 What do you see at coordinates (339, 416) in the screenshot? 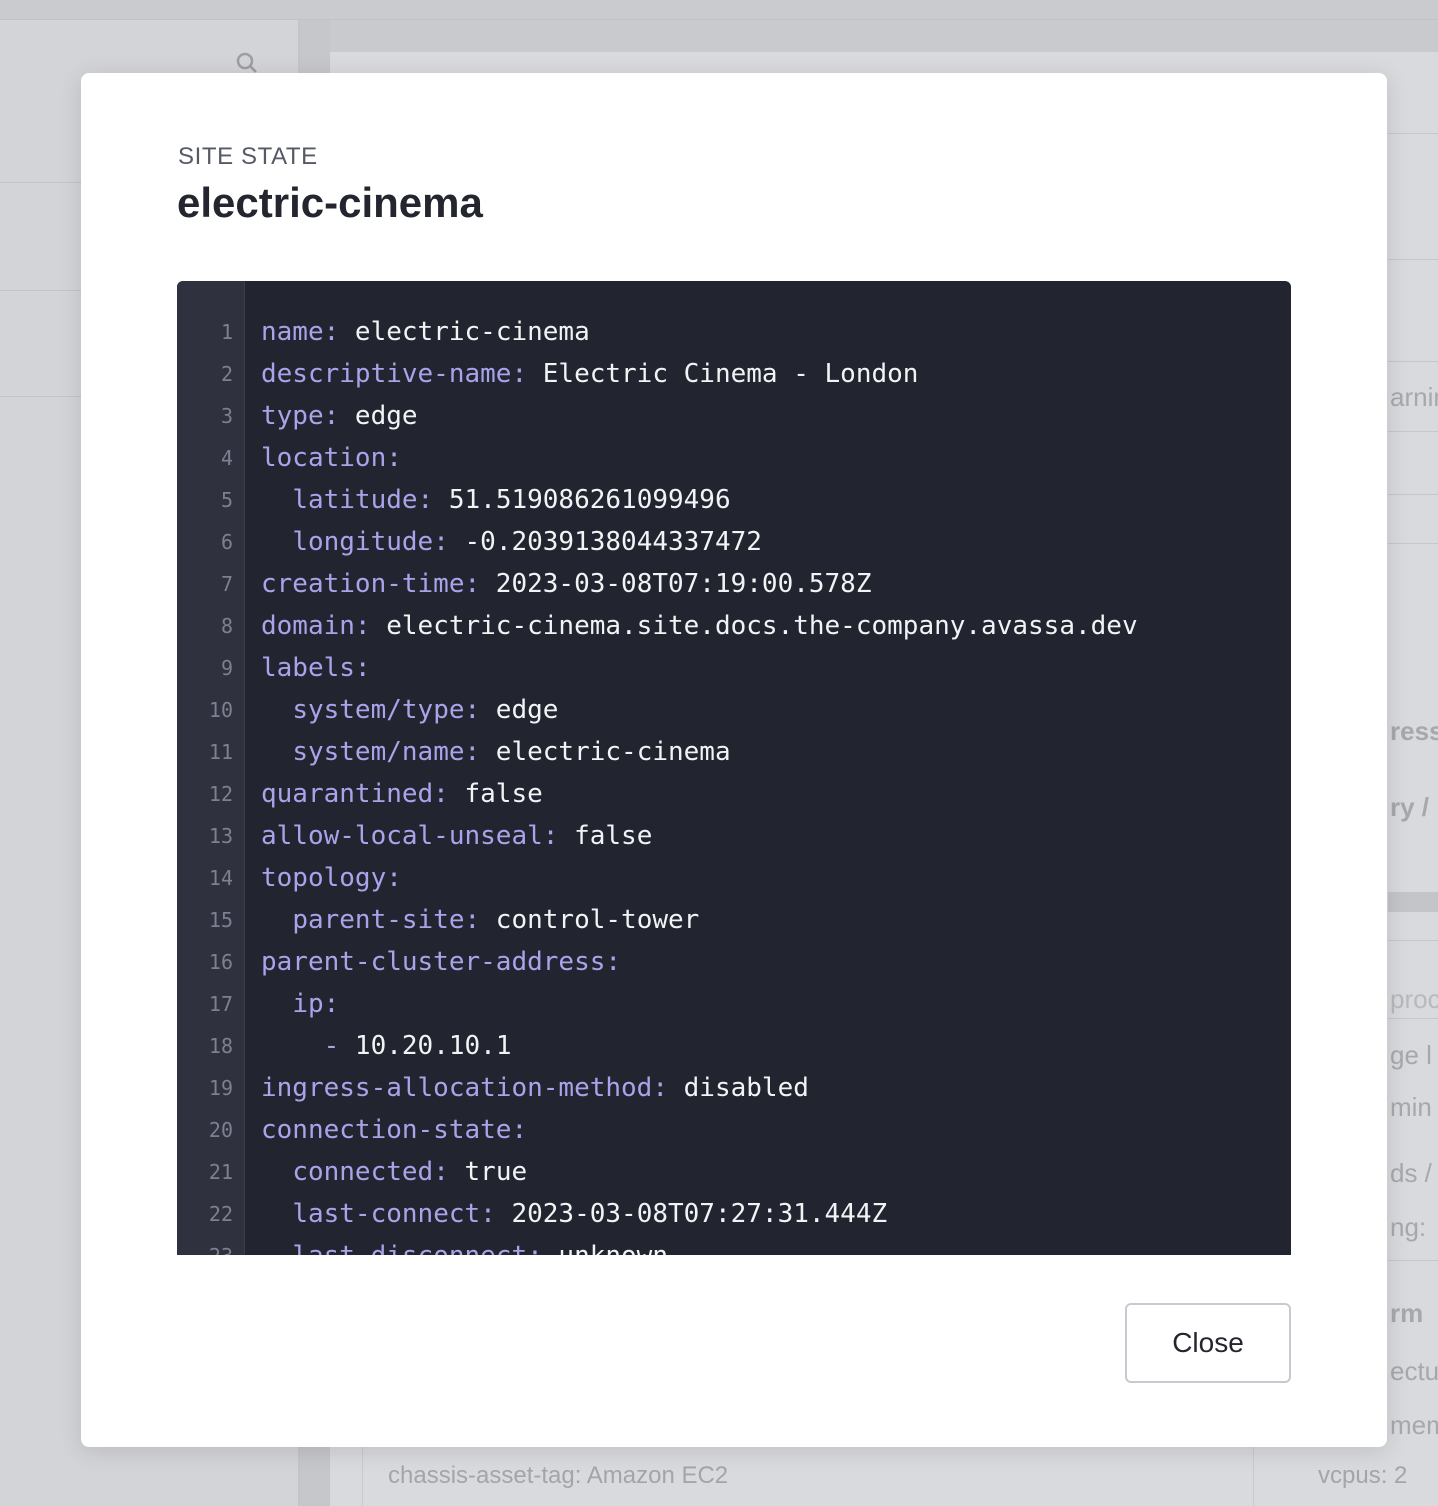
I see `code-text: type: edge` at bounding box center [339, 416].